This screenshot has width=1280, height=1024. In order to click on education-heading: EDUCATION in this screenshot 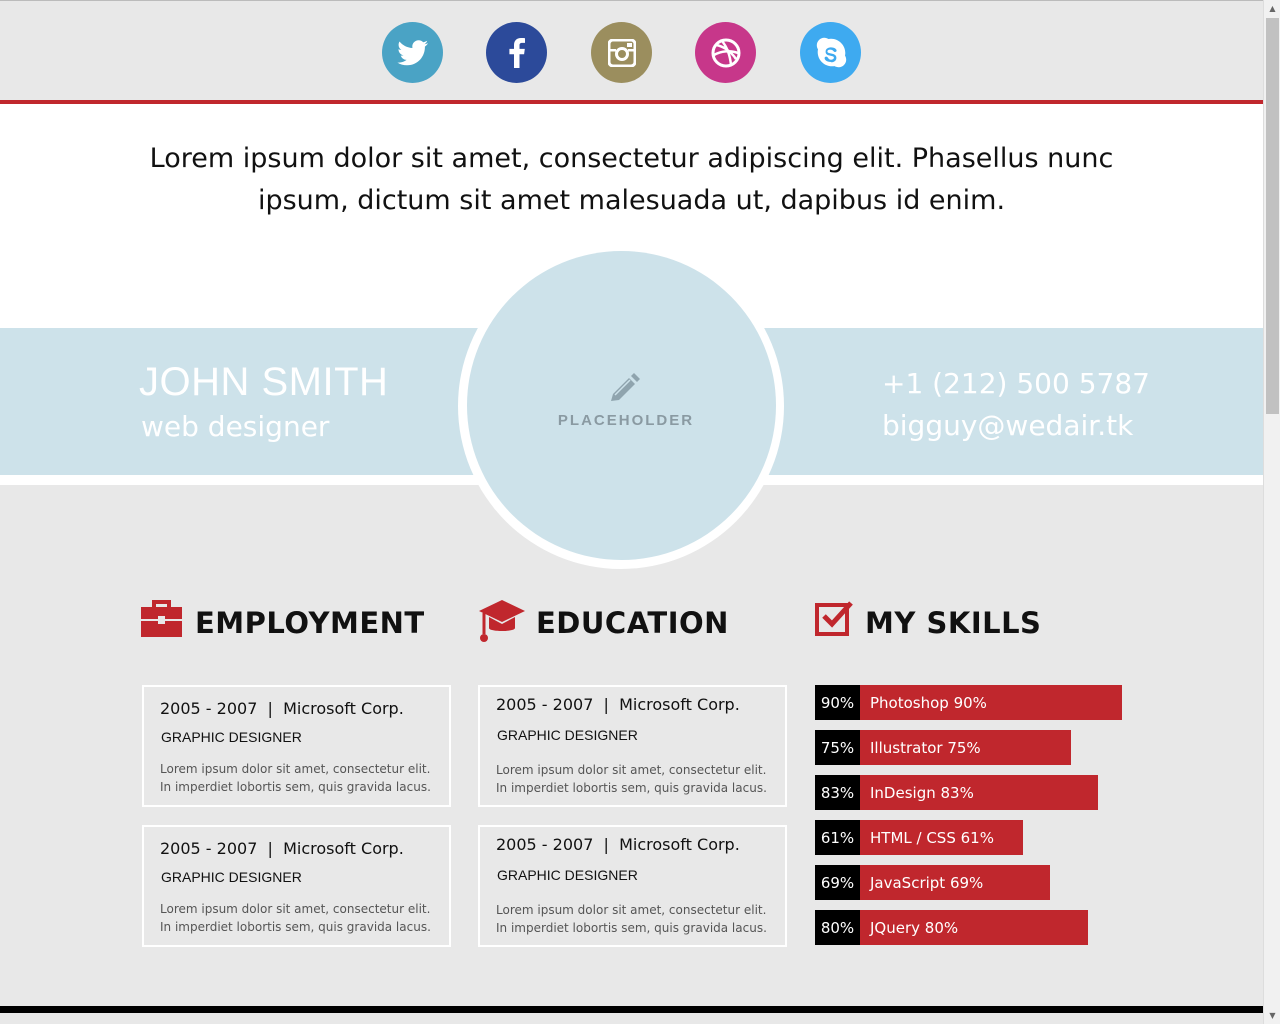, I will do `click(632, 623)`.